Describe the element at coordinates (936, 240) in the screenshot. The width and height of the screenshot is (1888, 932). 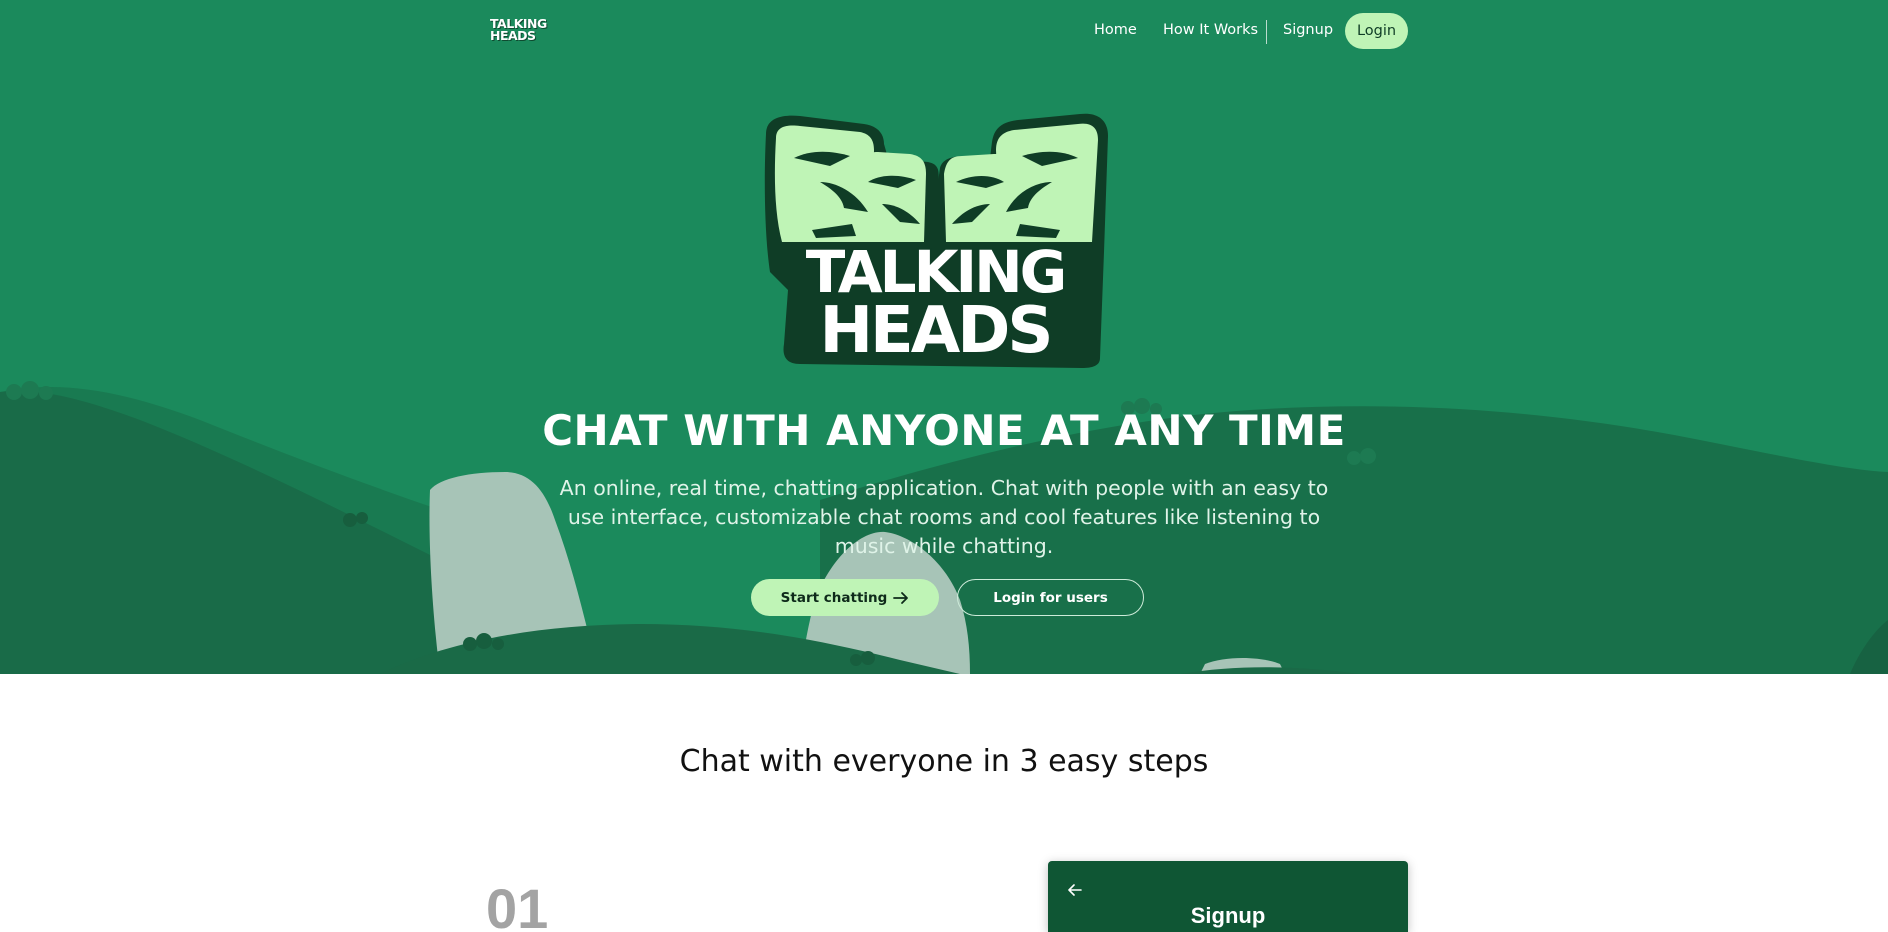
I see `talking-heads-logo: TALKING HEADS` at that location.